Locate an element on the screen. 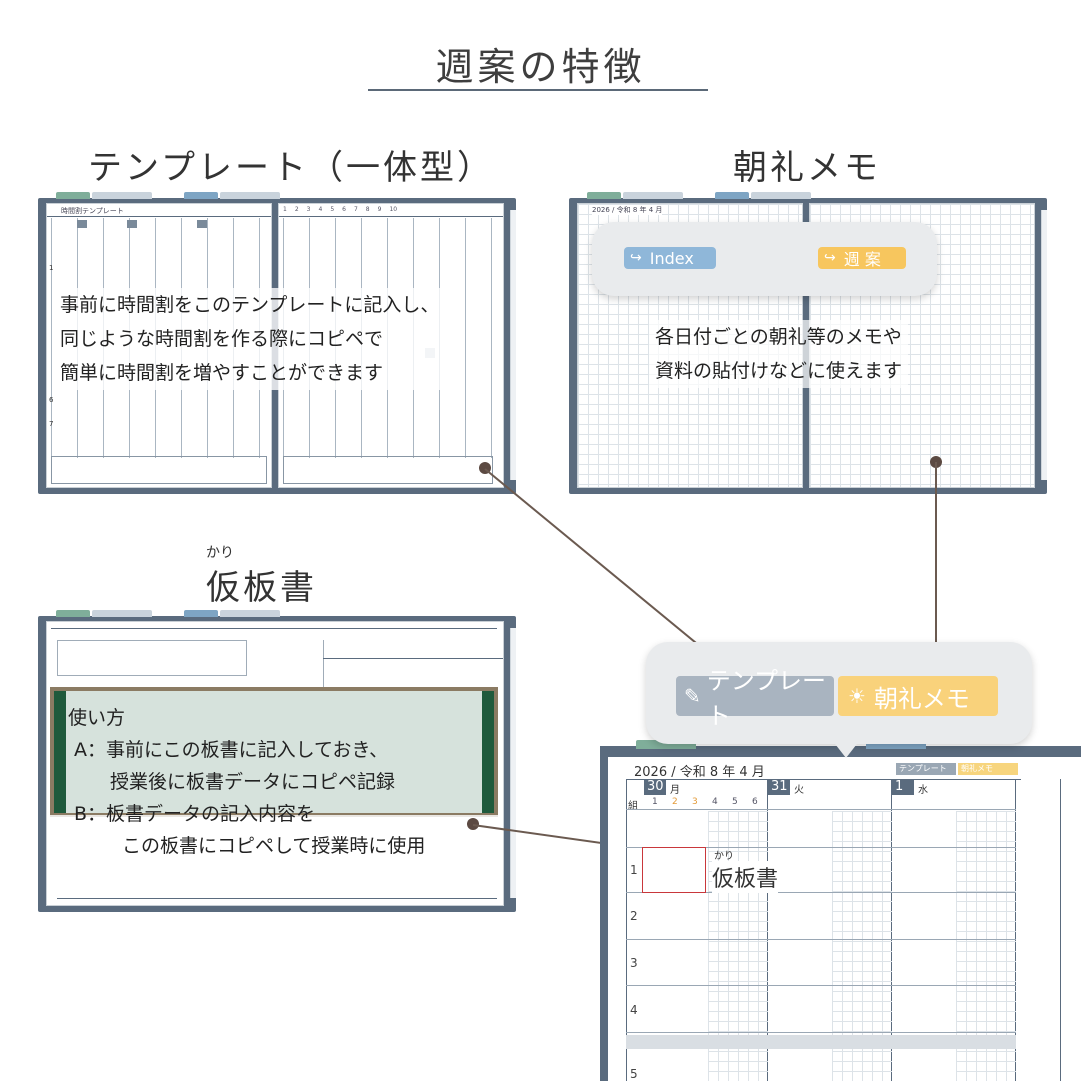 This screenshot has height=1081, width=1081. temp-board-heading: 仮板書 is located at coordinates (261, 588).